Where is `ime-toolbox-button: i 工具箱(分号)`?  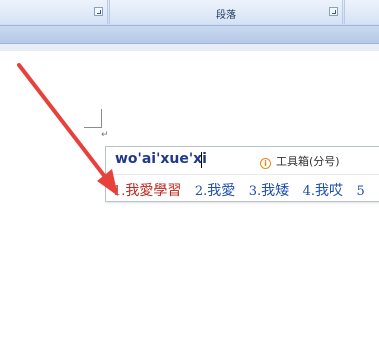
ime-toolbox-button: i 工具箱(分号) is located at coordinates (300, 161).